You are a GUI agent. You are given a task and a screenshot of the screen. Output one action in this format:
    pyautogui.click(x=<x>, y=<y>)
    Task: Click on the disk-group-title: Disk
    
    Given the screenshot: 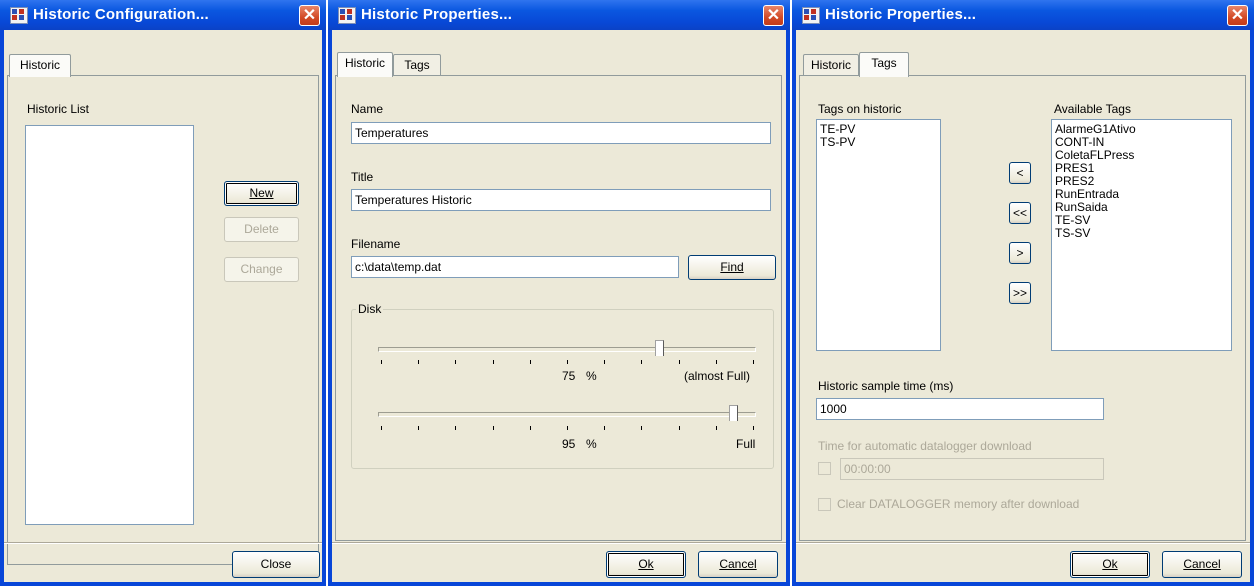 What is the action you would take?
    pyautogui.click(x=370, y=309)
    